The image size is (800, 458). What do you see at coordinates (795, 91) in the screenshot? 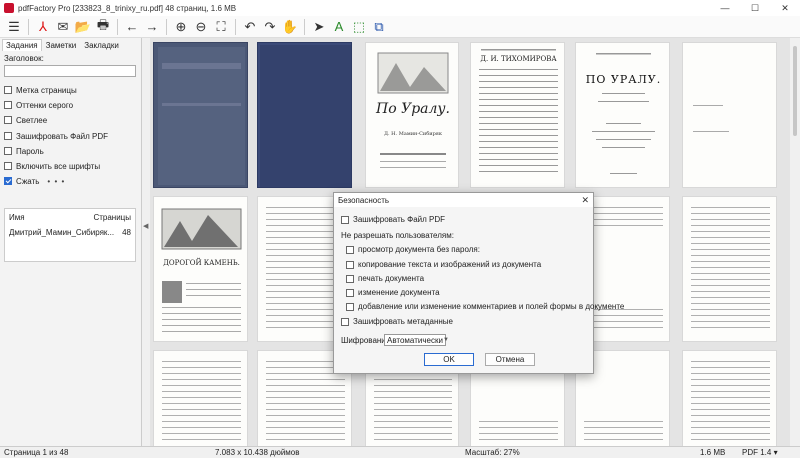
I see `scrollbar-thumb` at bounding box center [795, 91].